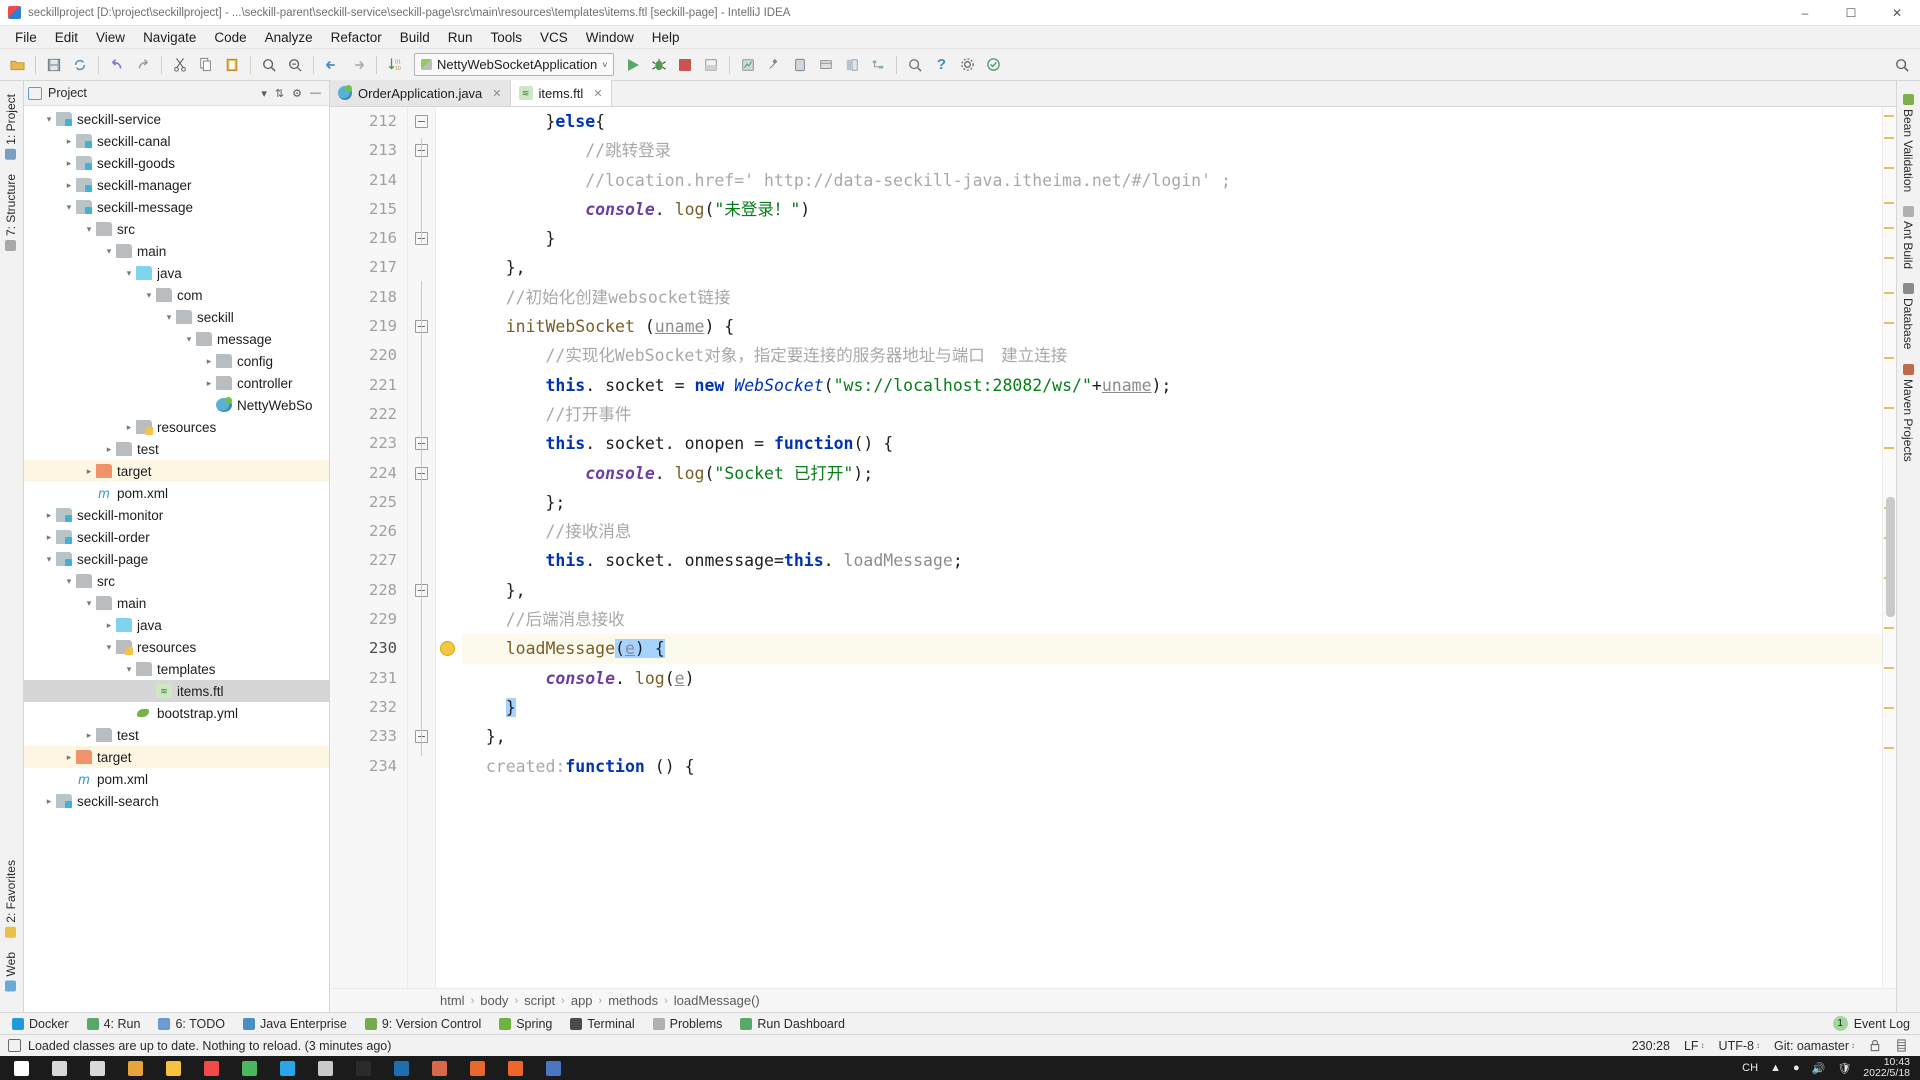 The image size is (1920, 1080). I want to click on tree-row-main: main, so click(176, 603).